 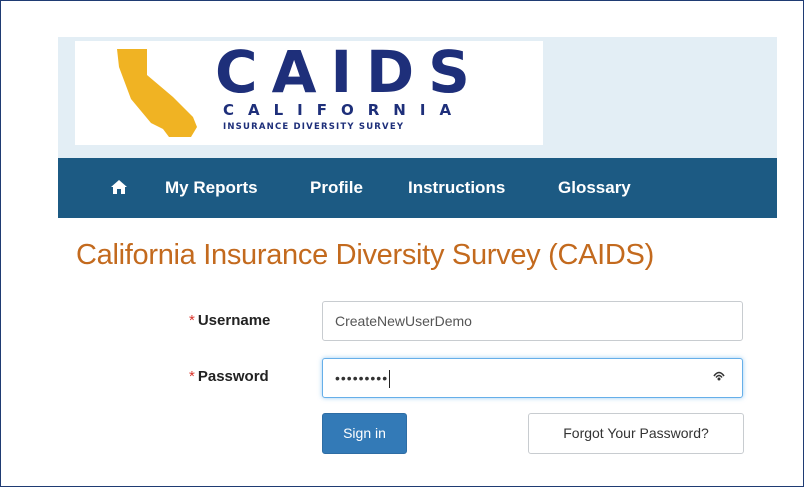 What do you see at coordinates (719, 376) in the screenshot?
I see `eye-icon` at bounding box center [719, 376].